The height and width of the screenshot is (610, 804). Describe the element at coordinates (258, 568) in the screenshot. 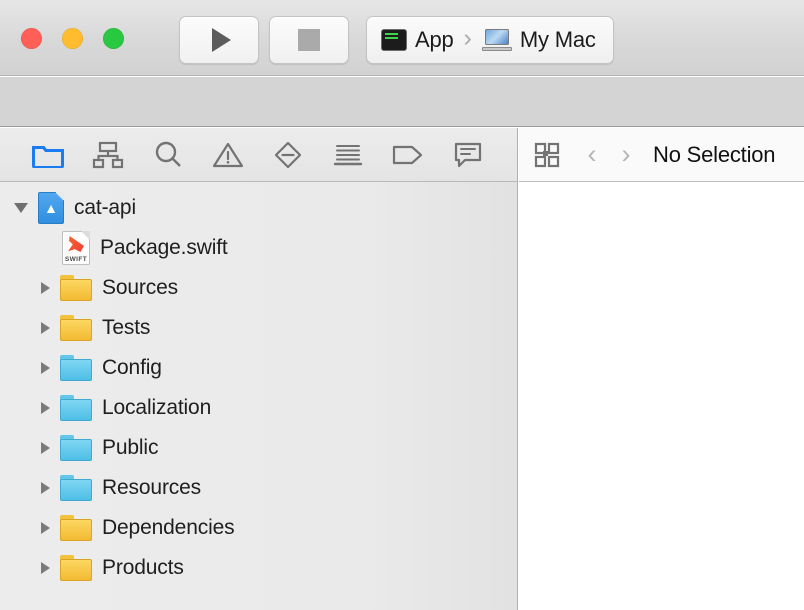

I see `tree-row-products: Products` at that location.